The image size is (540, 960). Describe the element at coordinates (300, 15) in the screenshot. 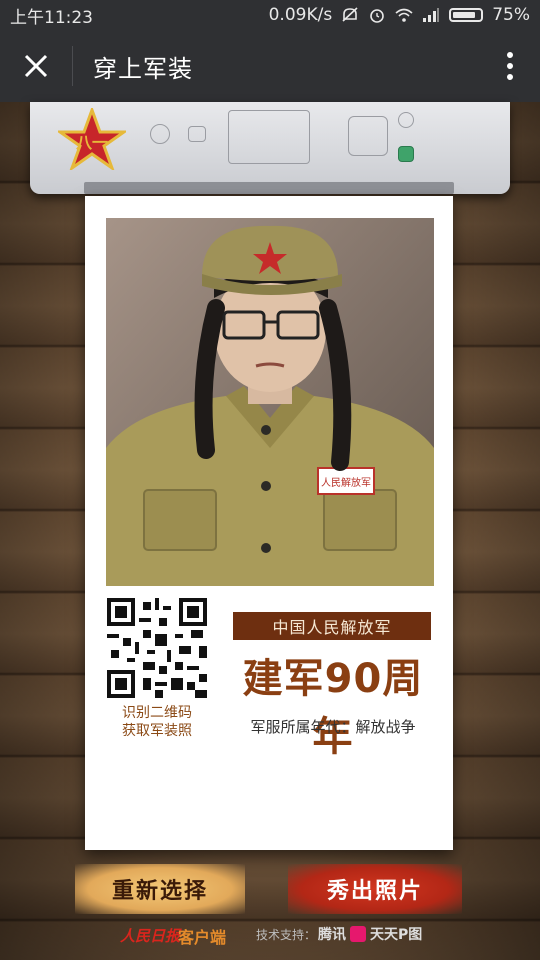

I see `network-speed: 0.09K/s` at that location.